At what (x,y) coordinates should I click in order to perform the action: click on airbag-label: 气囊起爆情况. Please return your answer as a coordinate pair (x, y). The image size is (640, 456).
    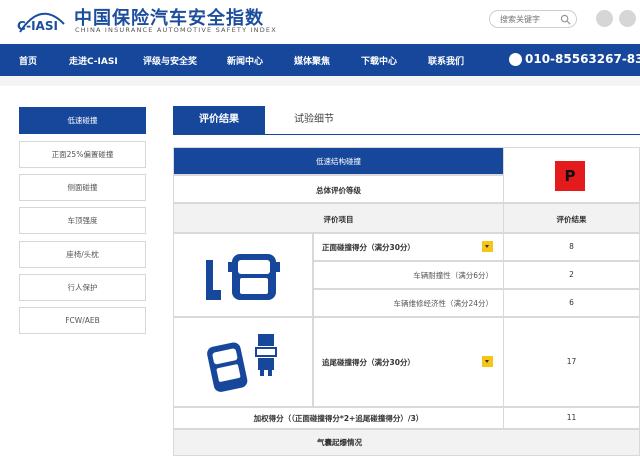
    Looking at the image, I should click on (339, 442).